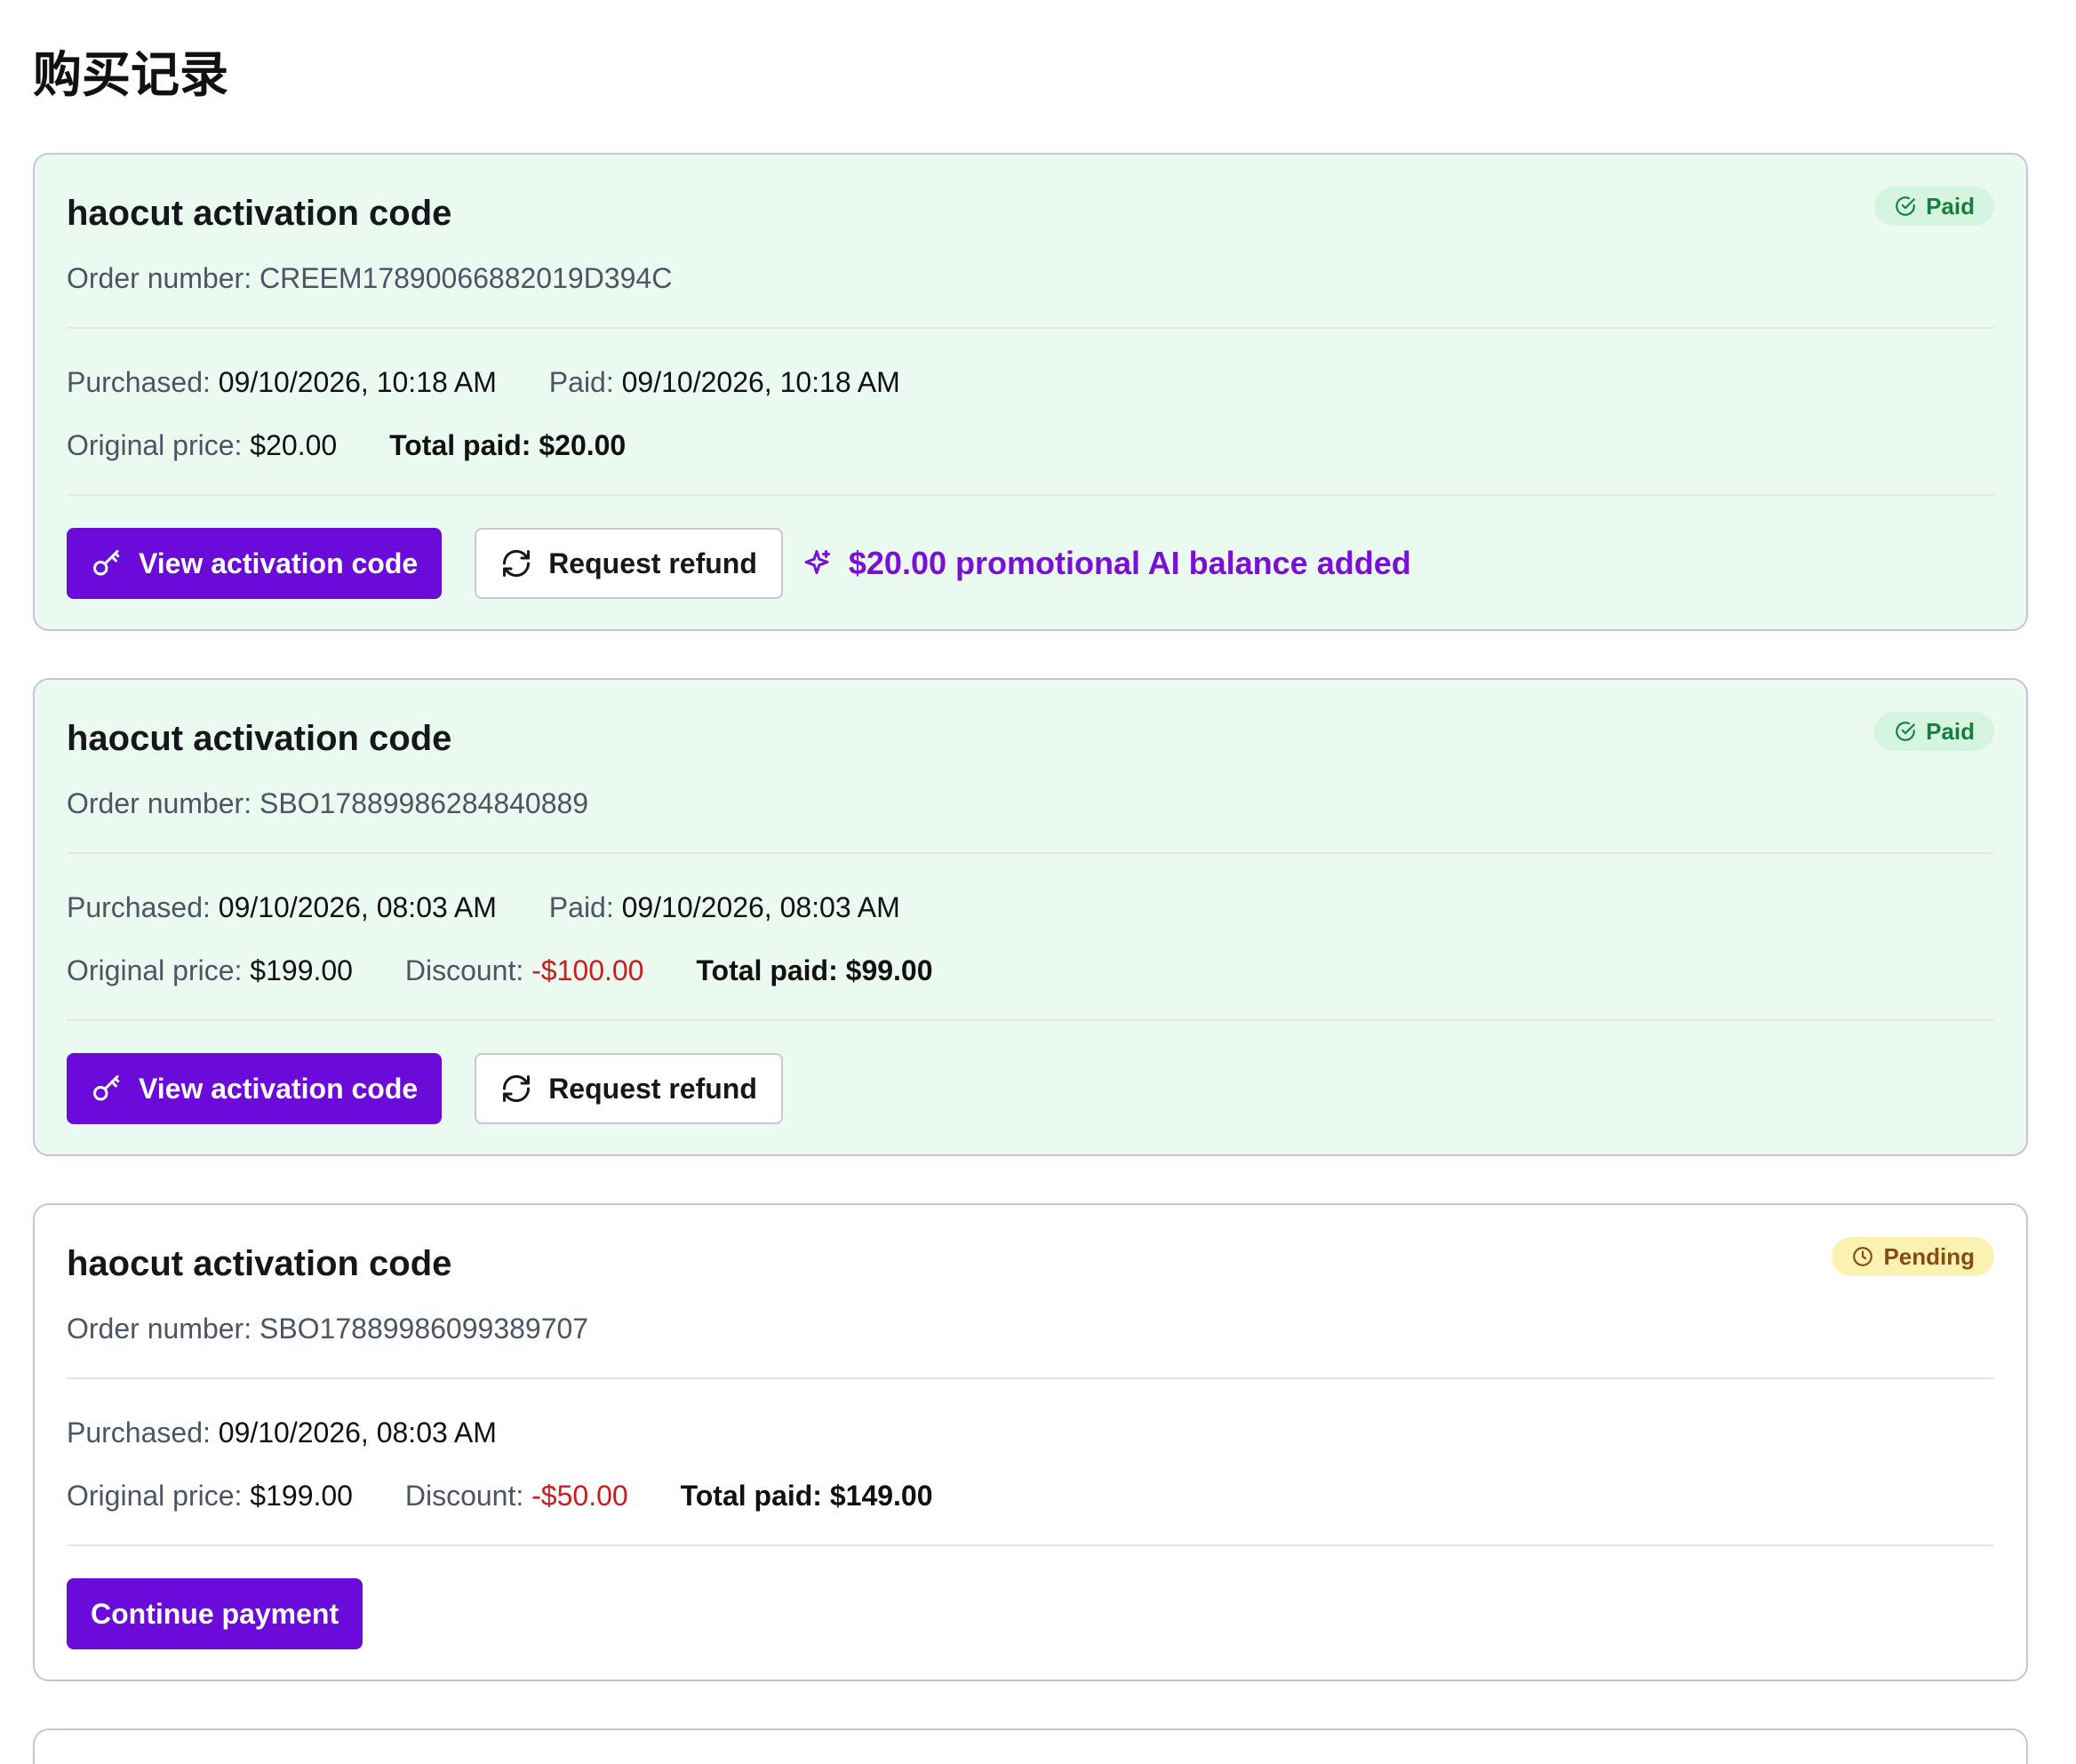  What do you see at coordinates (328, 1329) in the screenshot?
I see `order-number: Order number: SBO17889986099389707` at bounding box center [328, 1329].